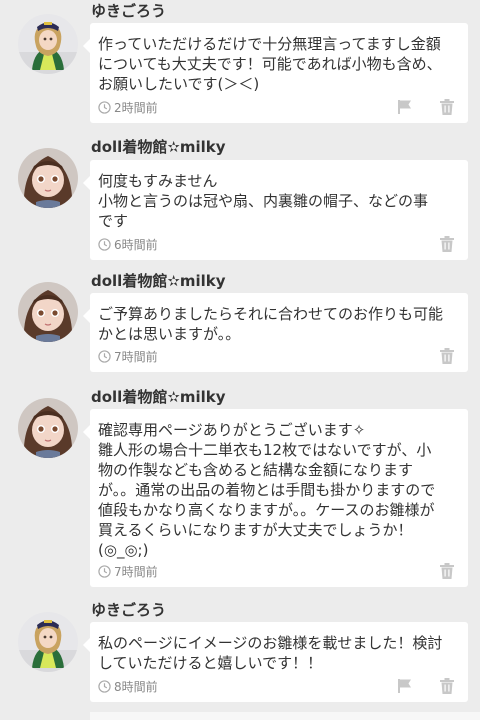  I want to click on comment-meta: 6時間前, so click(128, 244).